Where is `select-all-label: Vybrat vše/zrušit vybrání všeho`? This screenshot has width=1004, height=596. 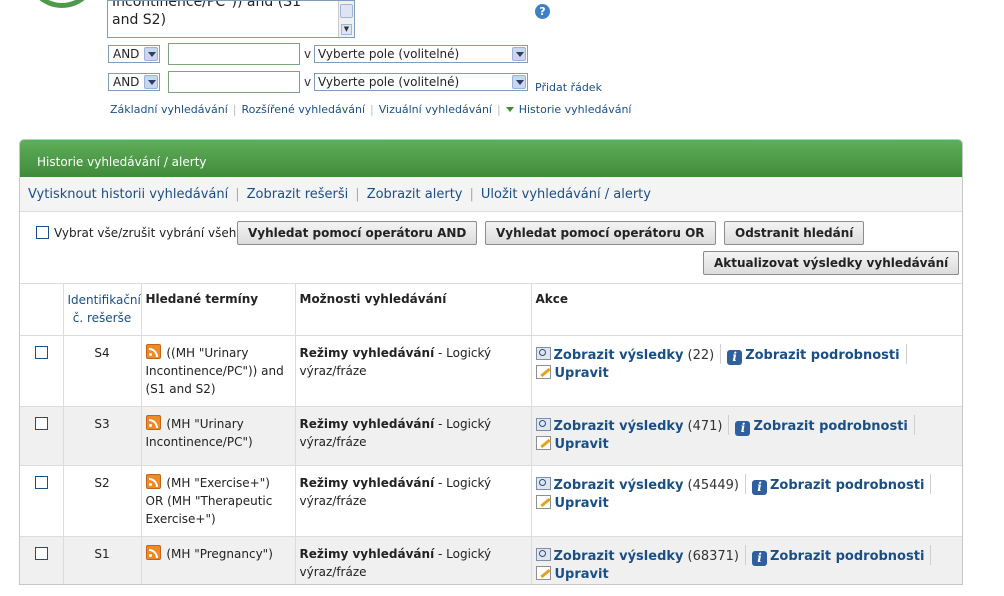
select-all-label: Vybrat vše/zrušit vybrání všeho is located at coordinates (149, 233).